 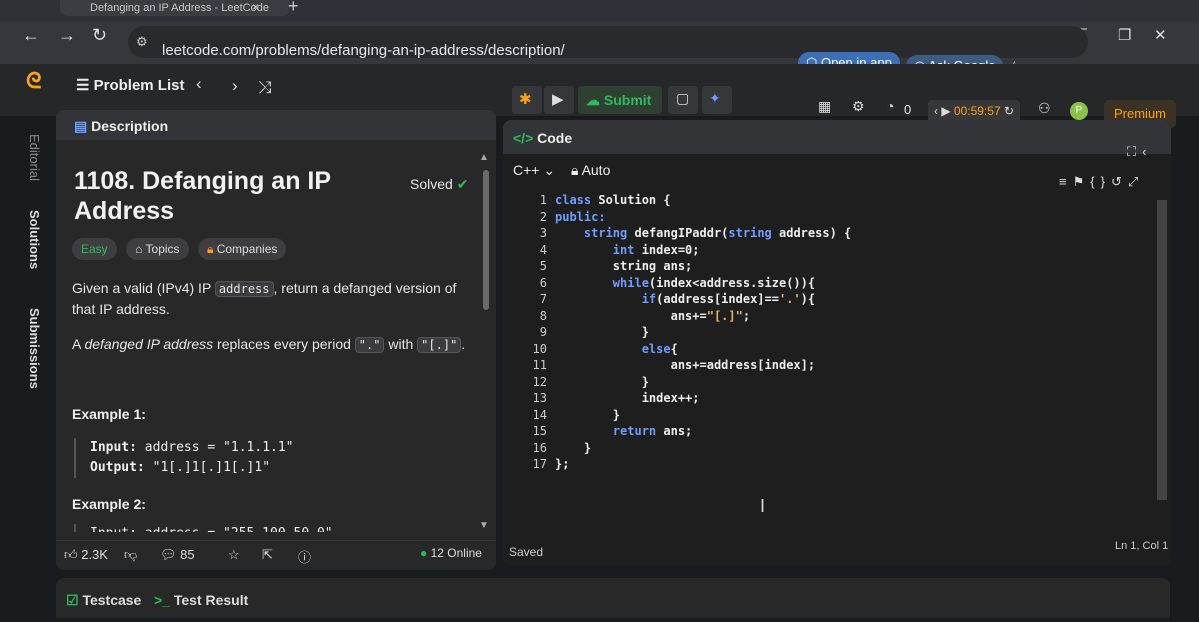 I want to click on code-line: class Solution {, so click(x=613, y=200).